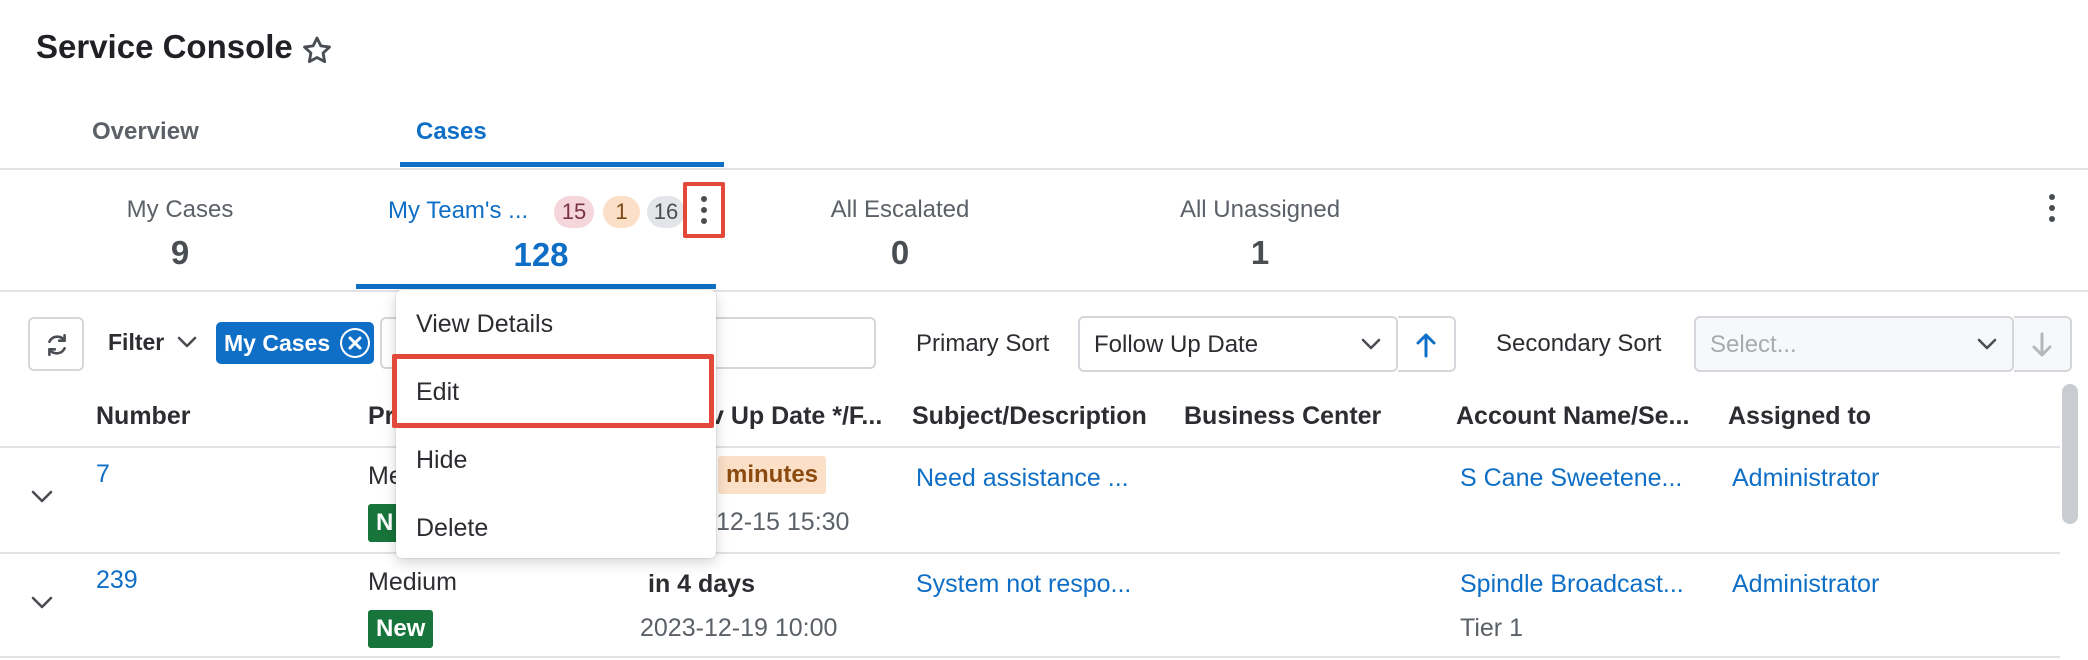 This screenshot has height=660, width=2088. What do you see at coordinates (136, 342) in the screenshot?
I see `filter-toggle: Filter` at bounding box center [136, 342].